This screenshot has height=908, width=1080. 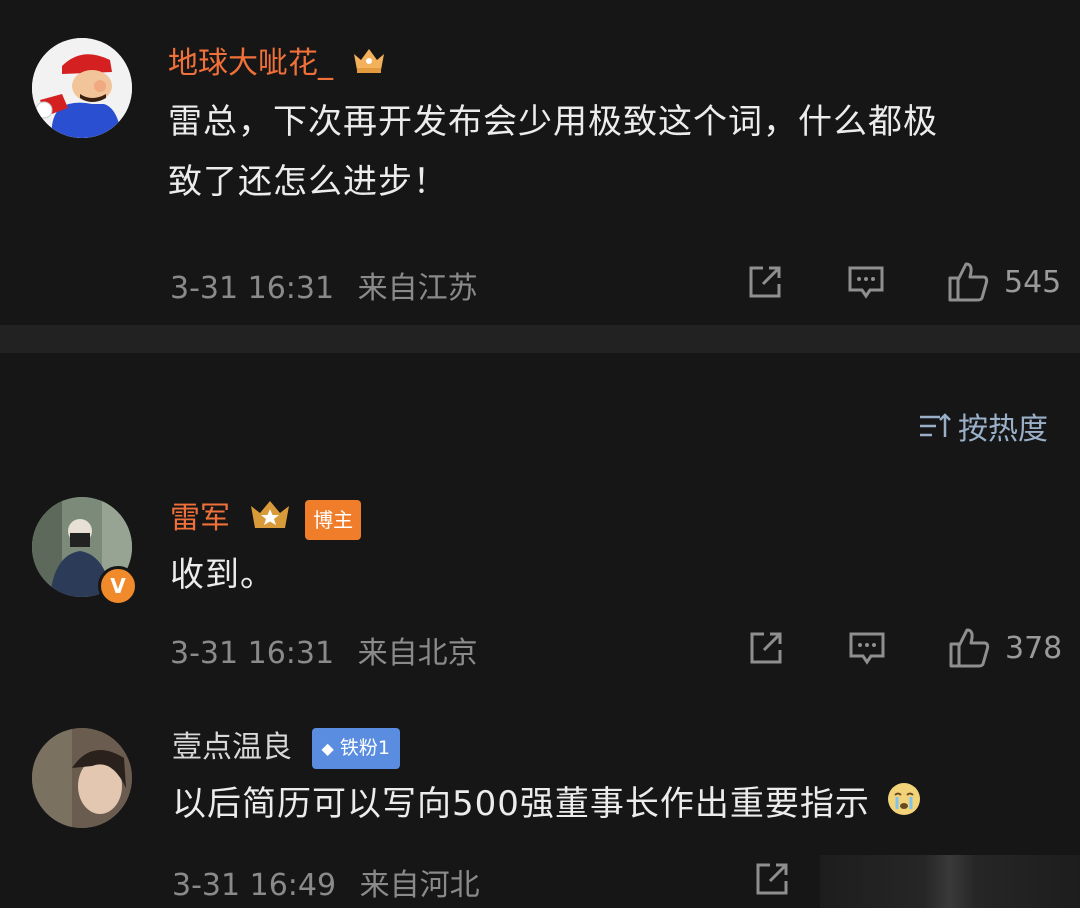 I want to click on comment-meta: 3-31 16:31 来自江苏, so click(x=324, y=285).